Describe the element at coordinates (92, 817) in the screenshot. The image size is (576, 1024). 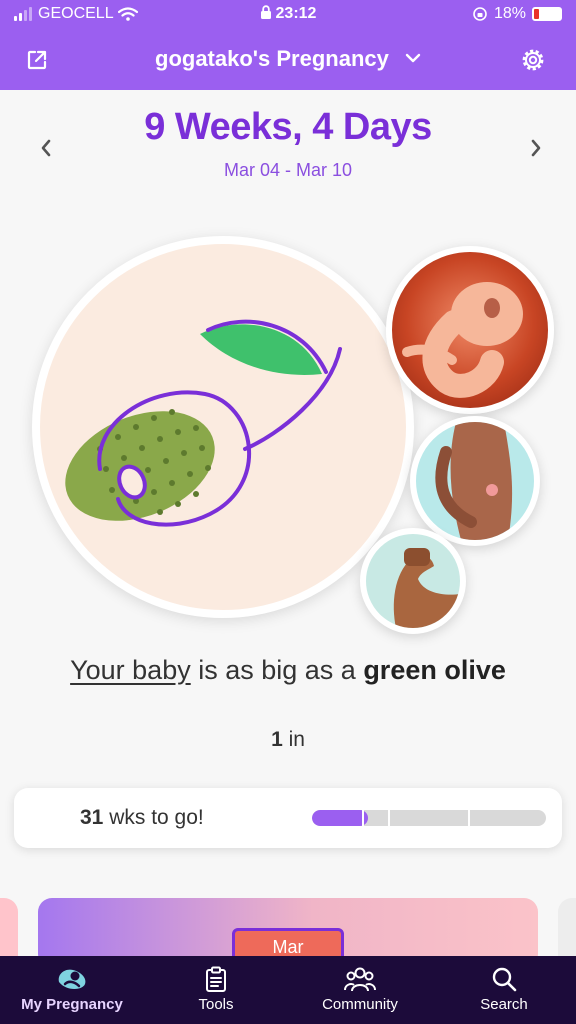
I see `weeks-remaining: 31` at that location.